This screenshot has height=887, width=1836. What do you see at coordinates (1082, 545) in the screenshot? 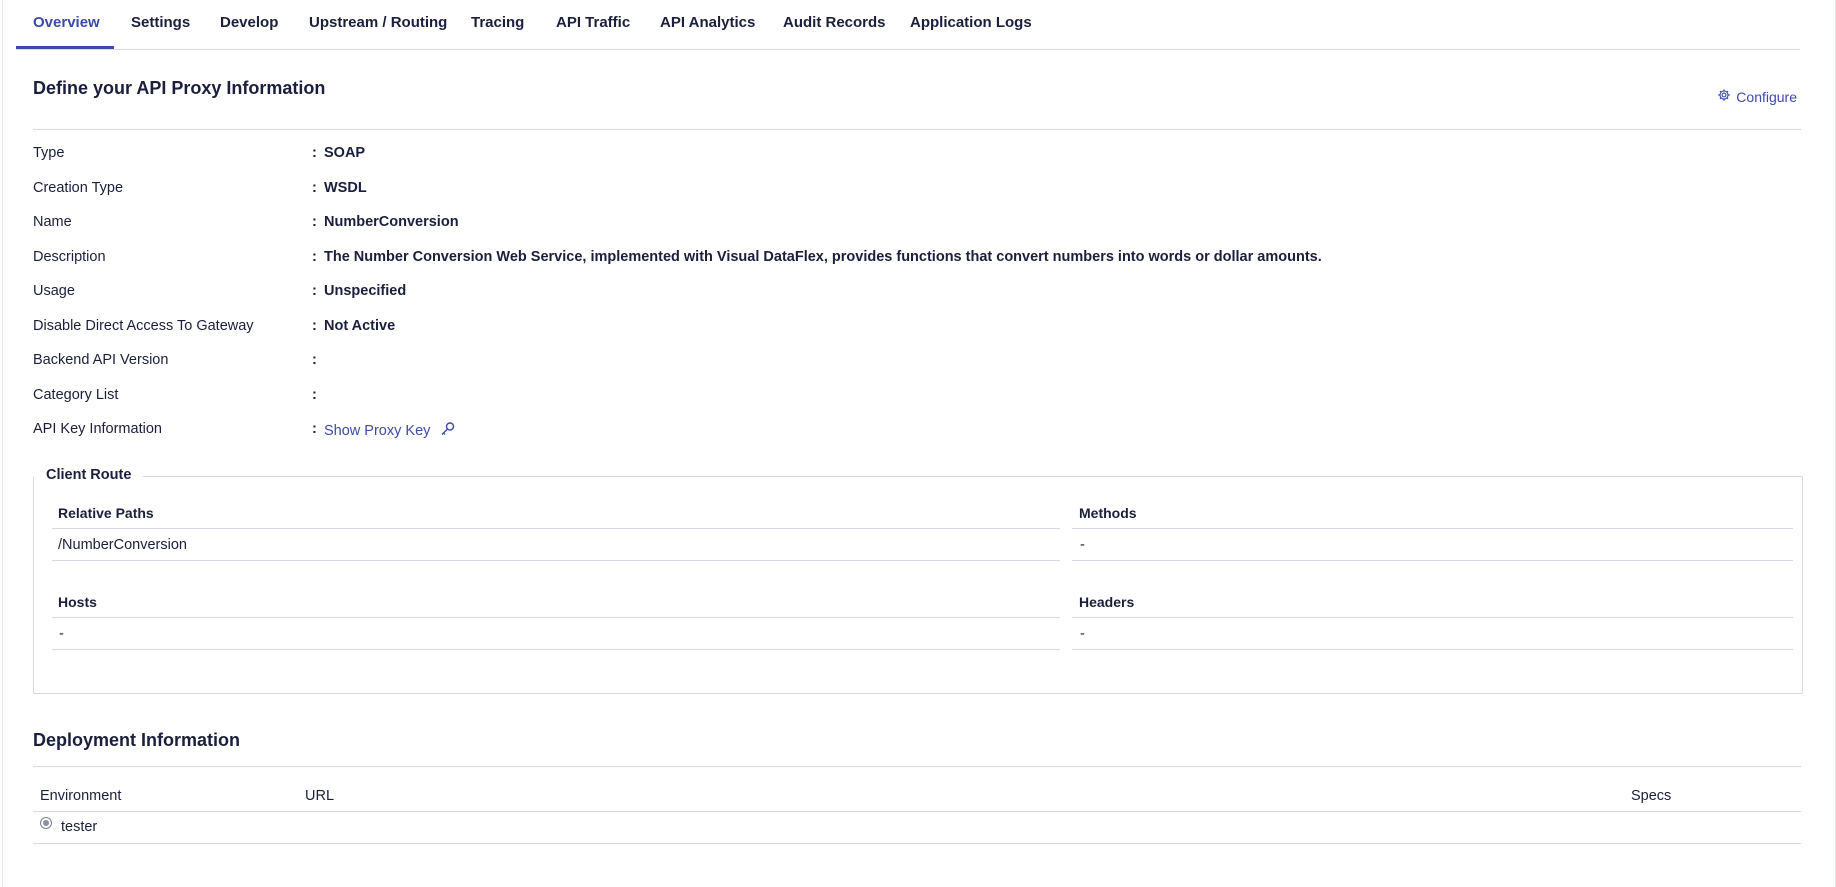
I see `methods-value: -` at bounding box center [1082, 545].